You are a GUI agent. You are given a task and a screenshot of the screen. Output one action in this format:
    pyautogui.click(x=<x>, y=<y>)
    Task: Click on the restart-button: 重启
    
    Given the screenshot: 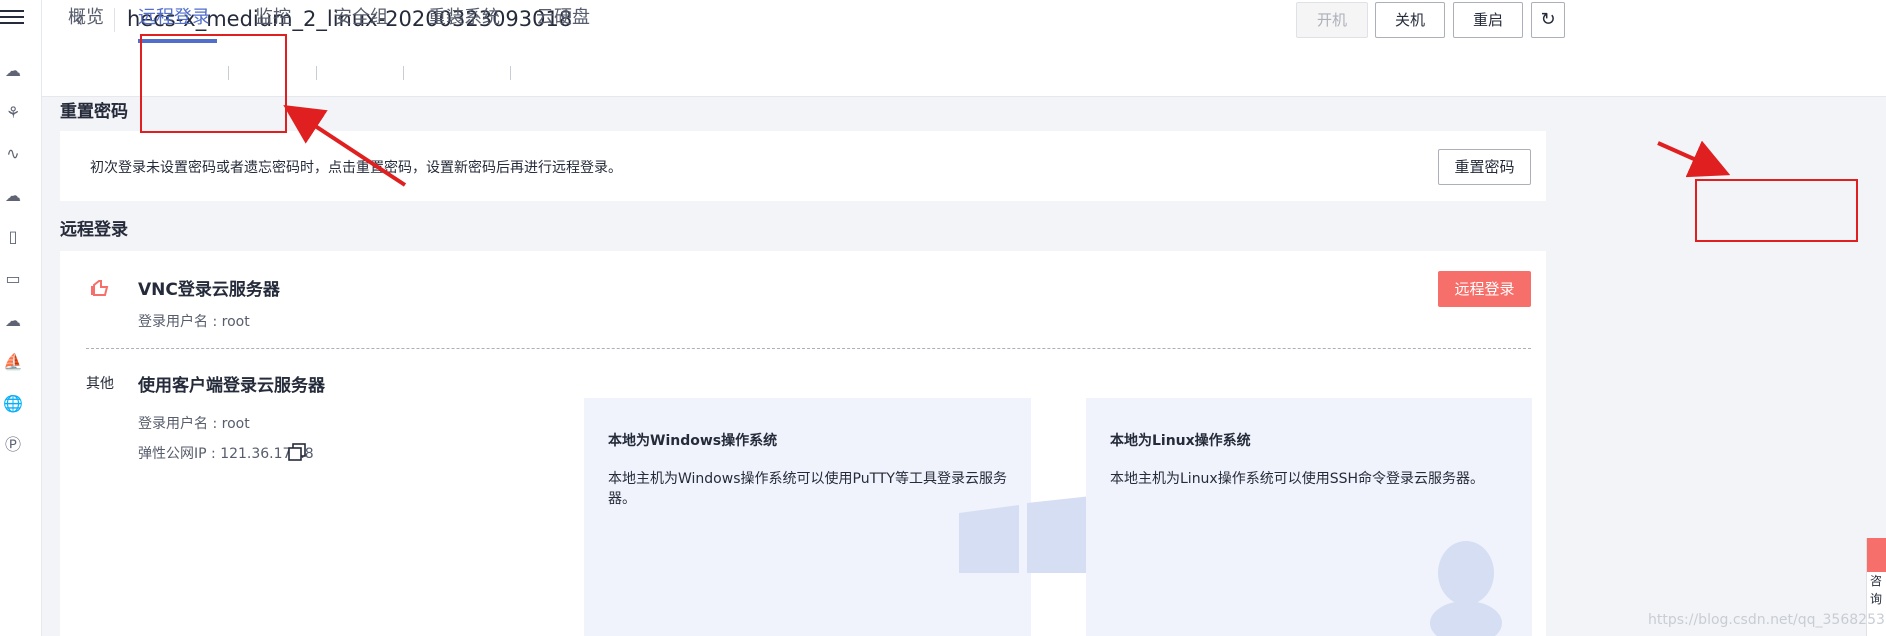 What is the action you would take?
    pyautogui.click(x=1488, y=20)
    